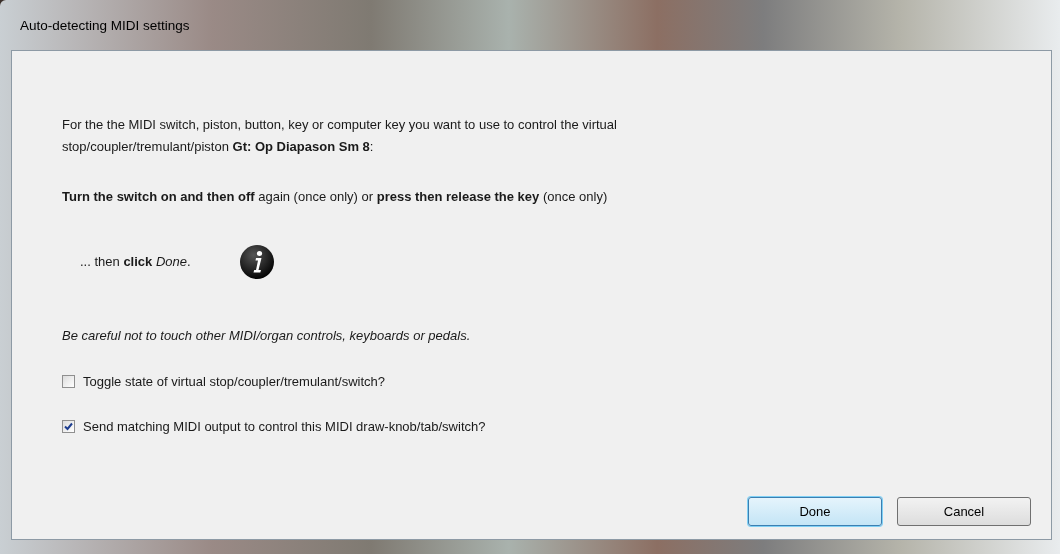 The width and height of the screenshot is (1060, 554). What do you see at coordinates (284, 426) in the screenshot?
I see `checkbox-label: Send matching MIDI output to control this MIDI draw-knob/tab/switch?` at bounding box center [284, 426].